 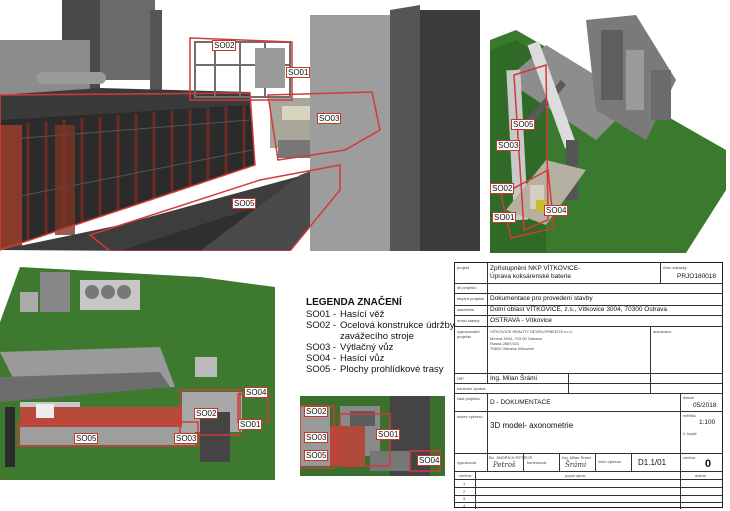 I want to click on author-signature: Petroš, so click(x=504, y=465).